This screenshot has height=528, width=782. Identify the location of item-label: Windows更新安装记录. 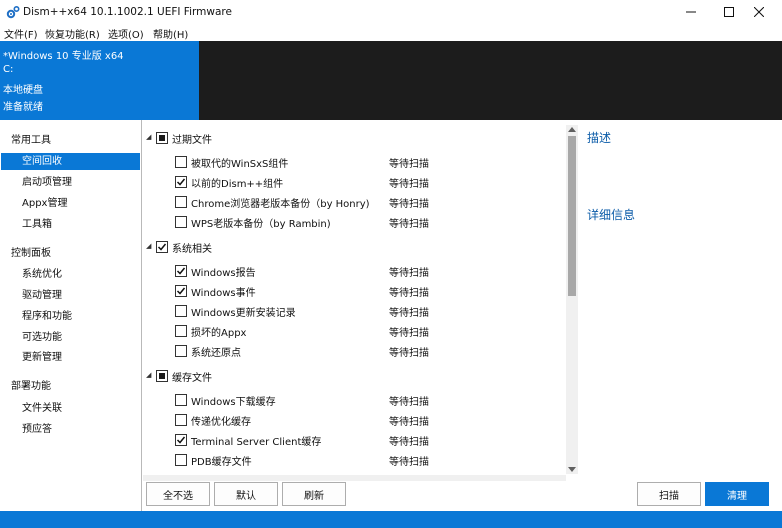
(243, 313).